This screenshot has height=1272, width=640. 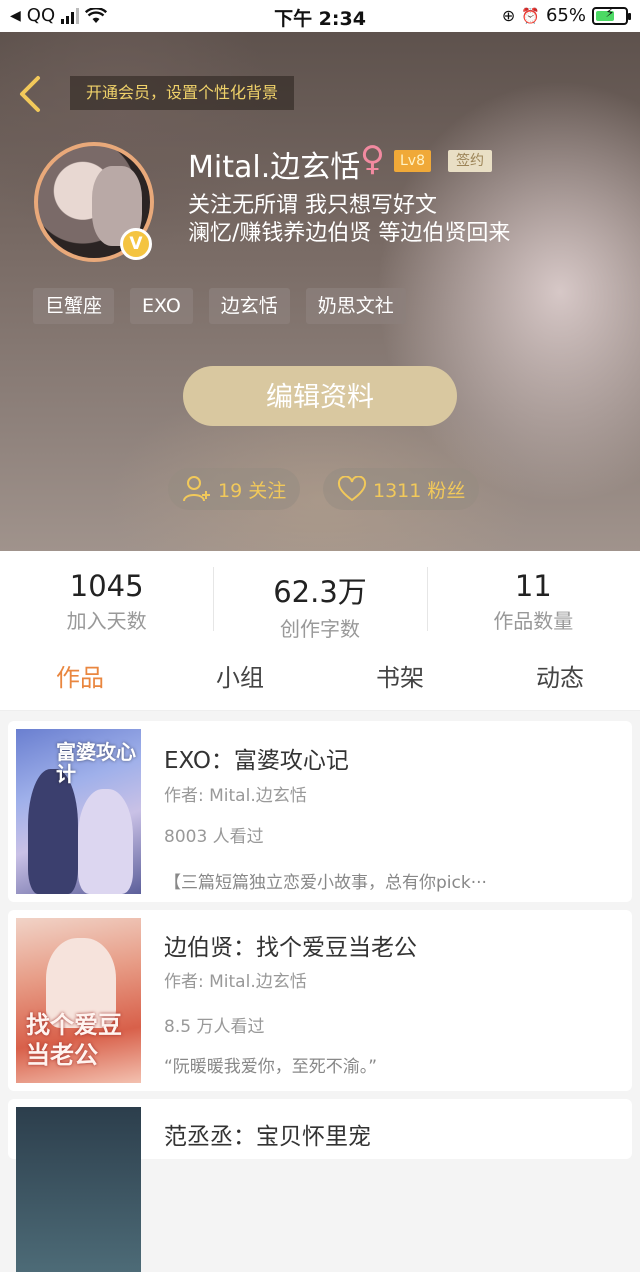 I want to click on tag: 边玄恬, so click(x=249, y=306).